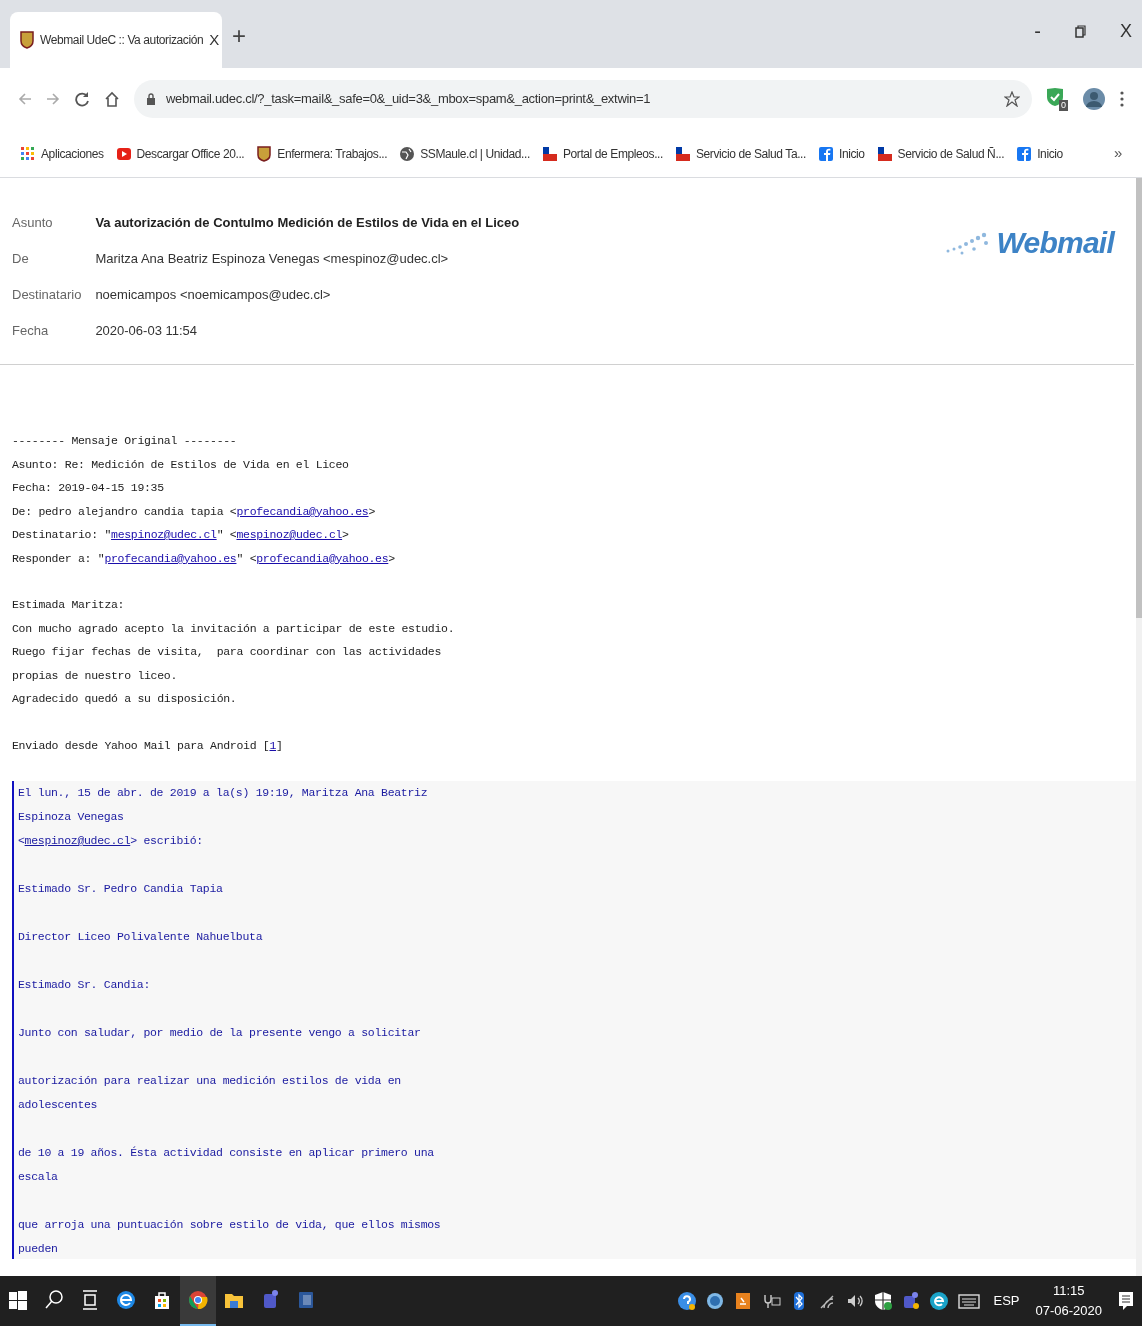 The image size is (1142, 1326). What do you see at coordinates (148, 745) in the screenshot?
I see `message-line: Enviado desde Yahoo Mail para Android [1]` at bounding box center [148, 745].